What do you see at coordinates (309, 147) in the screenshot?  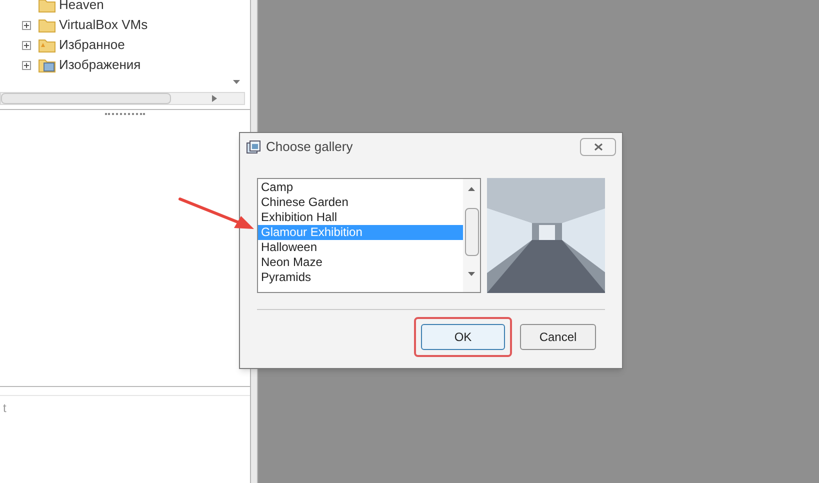 I see `dialog-title: Choose gallery` at bounding box center [309, 147].